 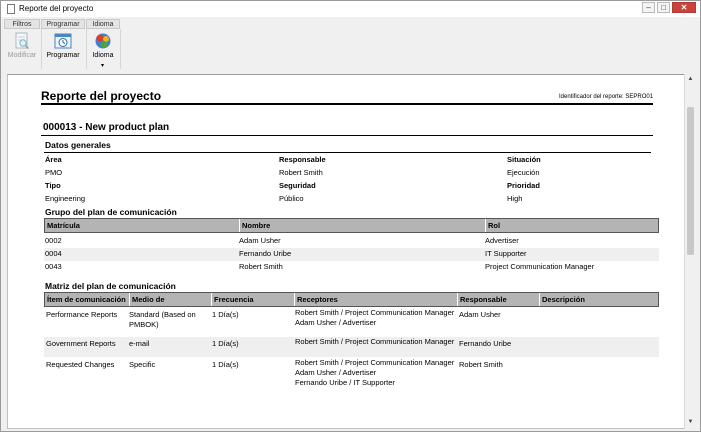 What do you see at coordinates (65, 198) in the screenshot?
I see `field-tipo-value: Engineering` at bounding box center [65, 198].